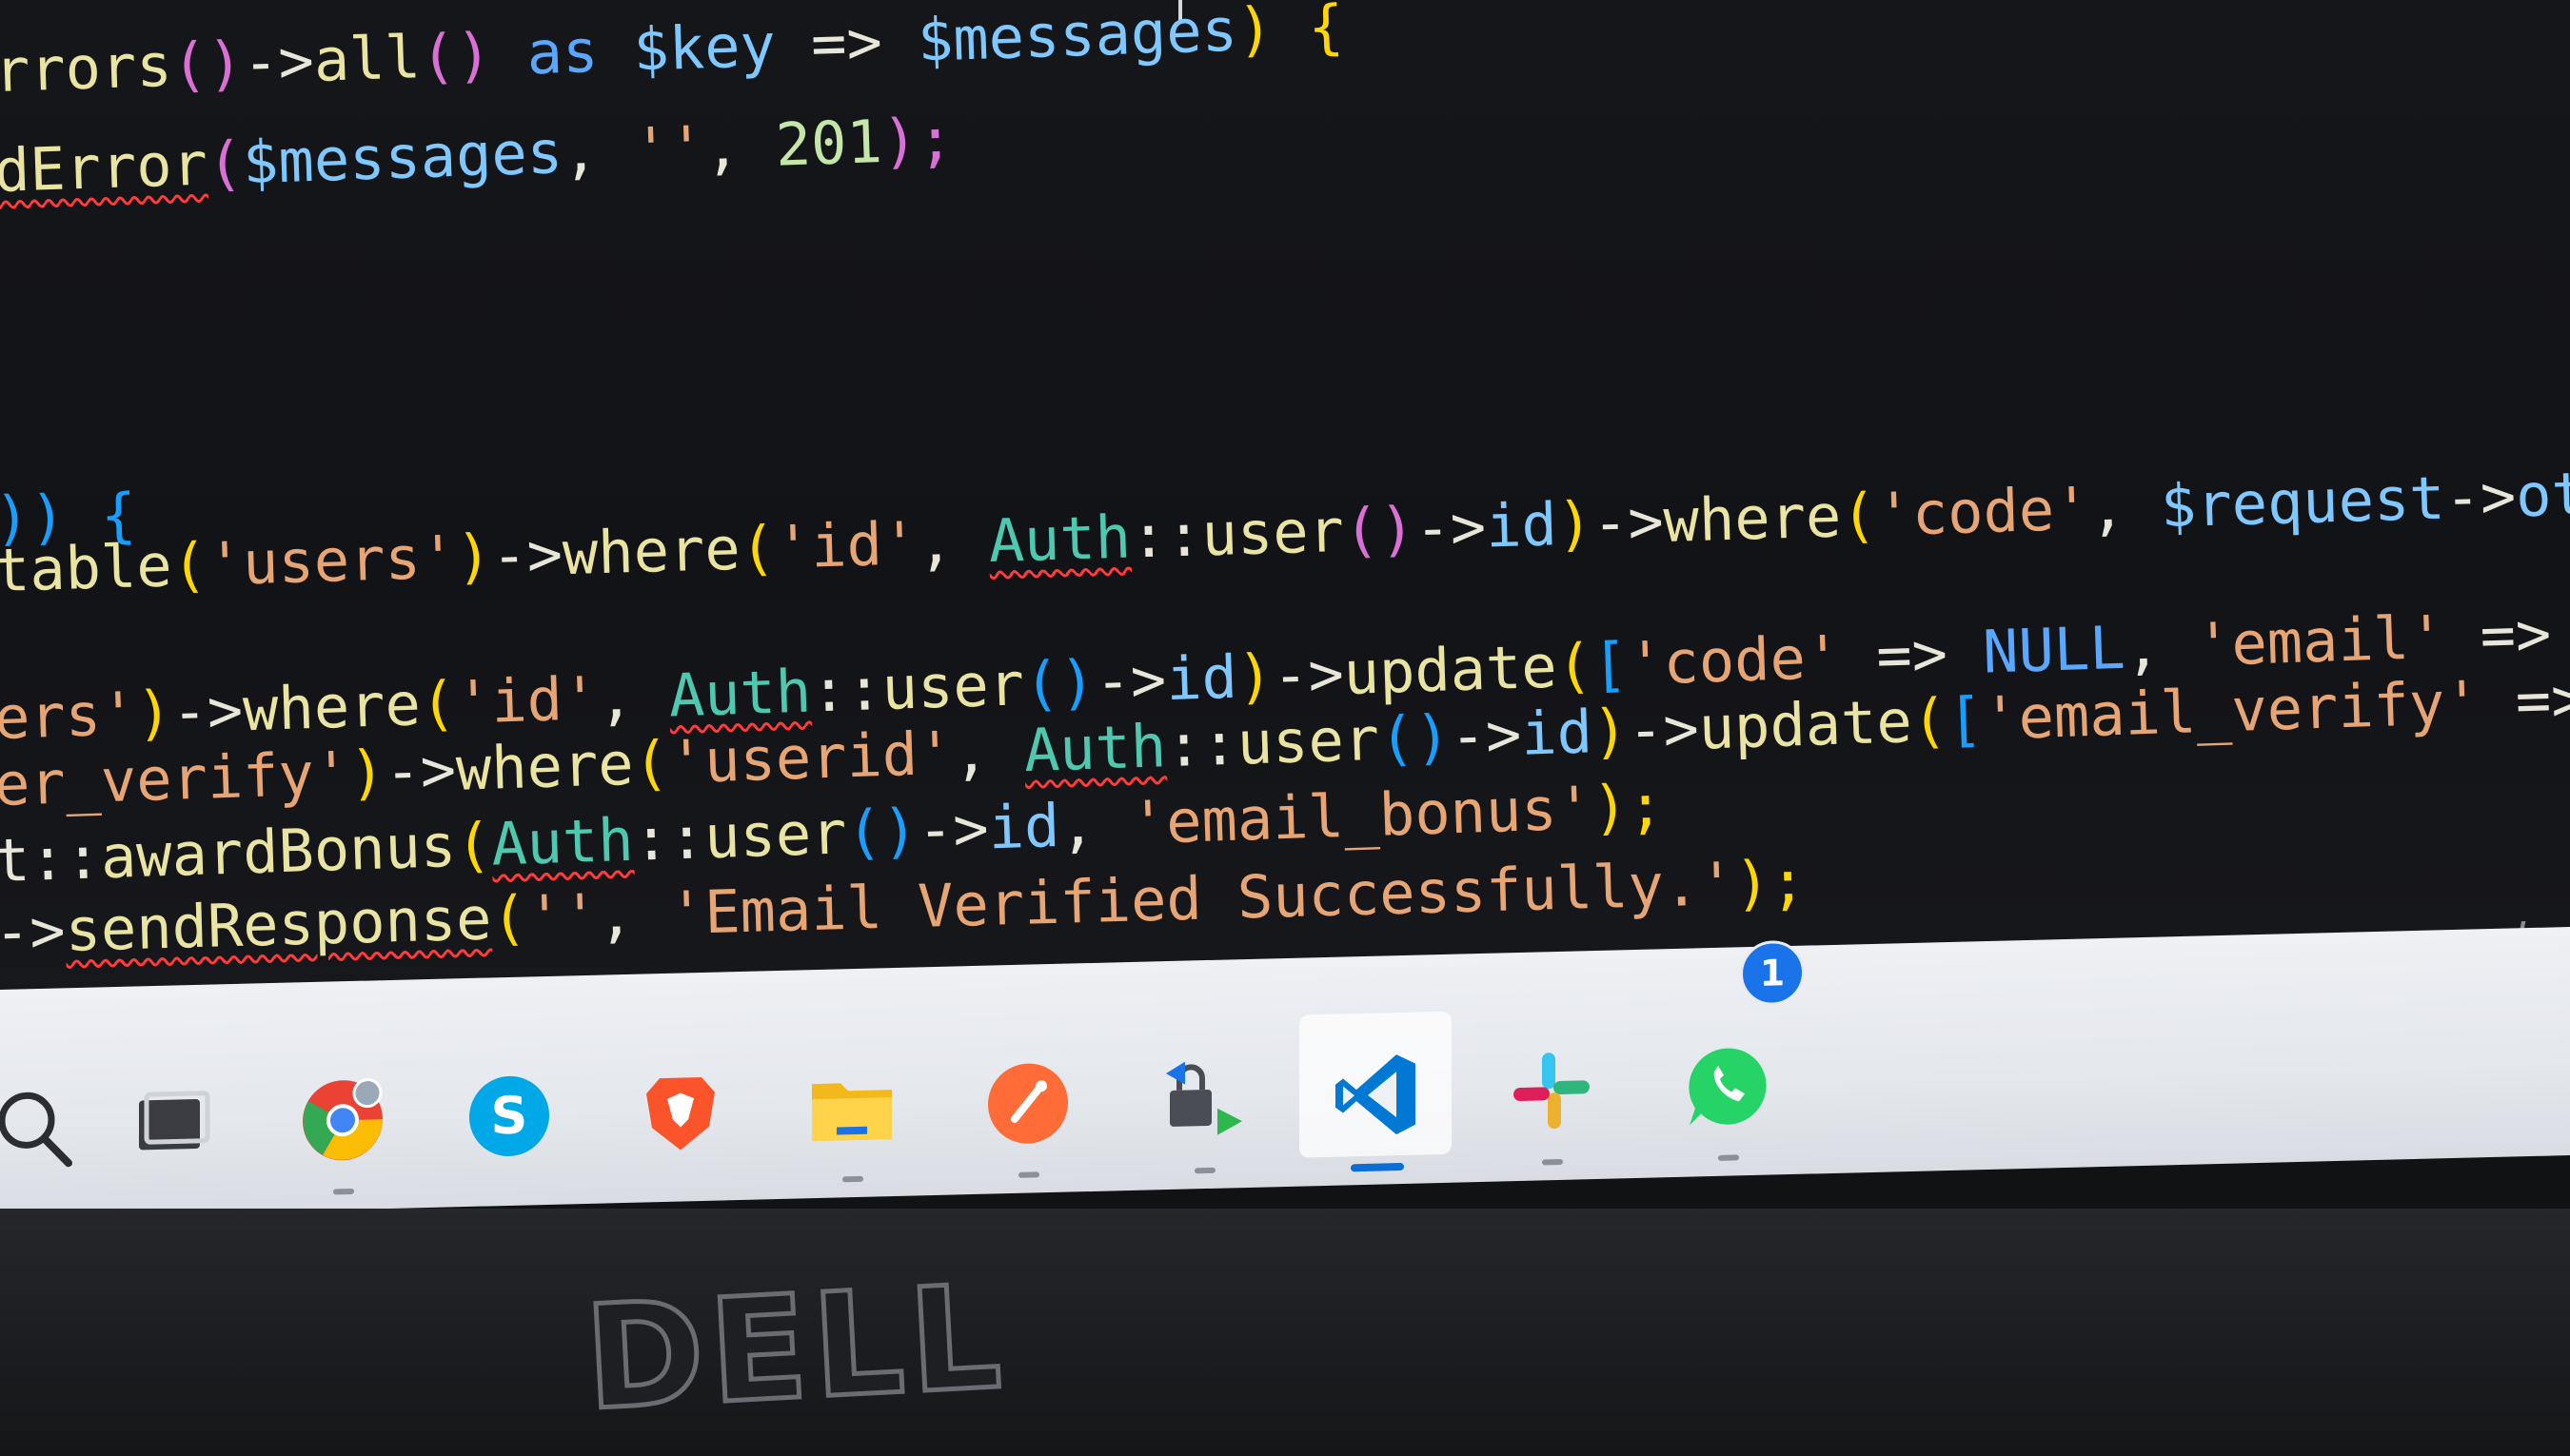 Image resolution: width=2570 pixels, height=1456 pixels. Describe the element at coordinates (86, 68) in the screenshot. I see `code-token: rrors` at that location.